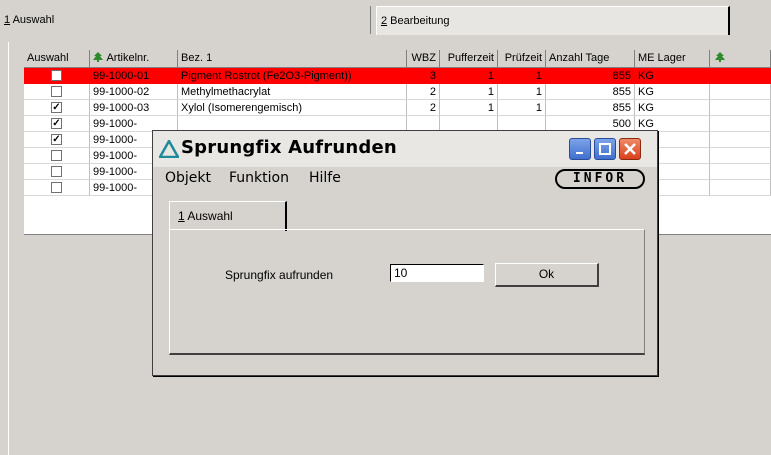 The image size is (771, 455). I want to click on maximize-button, so click(605, 149).